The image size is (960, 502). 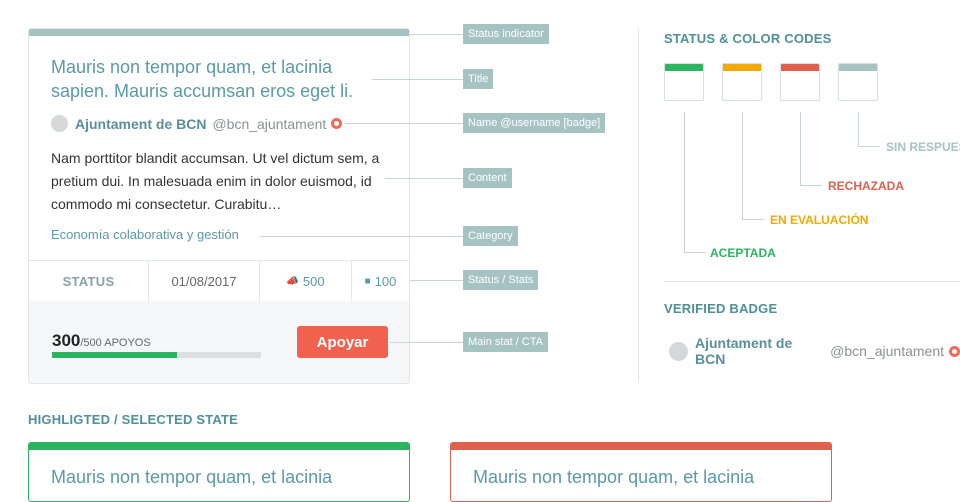 I want to click on section-divider, so click(x=812, y=281).